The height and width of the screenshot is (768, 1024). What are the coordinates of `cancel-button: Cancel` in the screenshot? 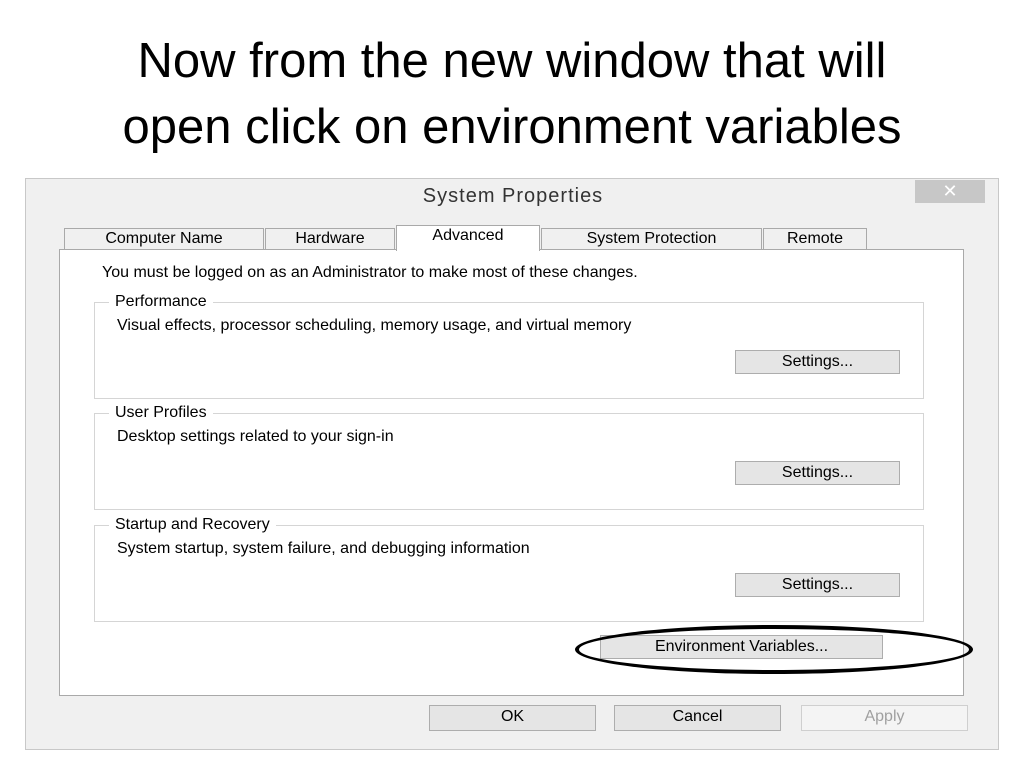 It's located at (697, 718).